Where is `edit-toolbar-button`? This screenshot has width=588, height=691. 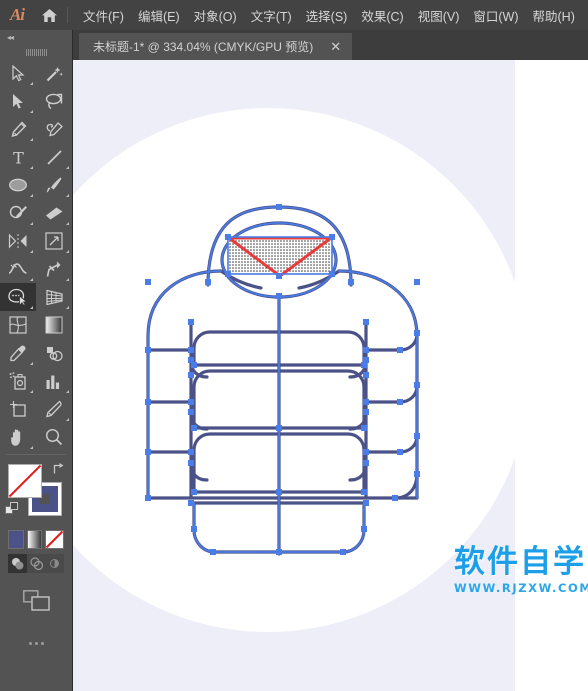 edit-toolbar-button is located at coordinates (36, 643).